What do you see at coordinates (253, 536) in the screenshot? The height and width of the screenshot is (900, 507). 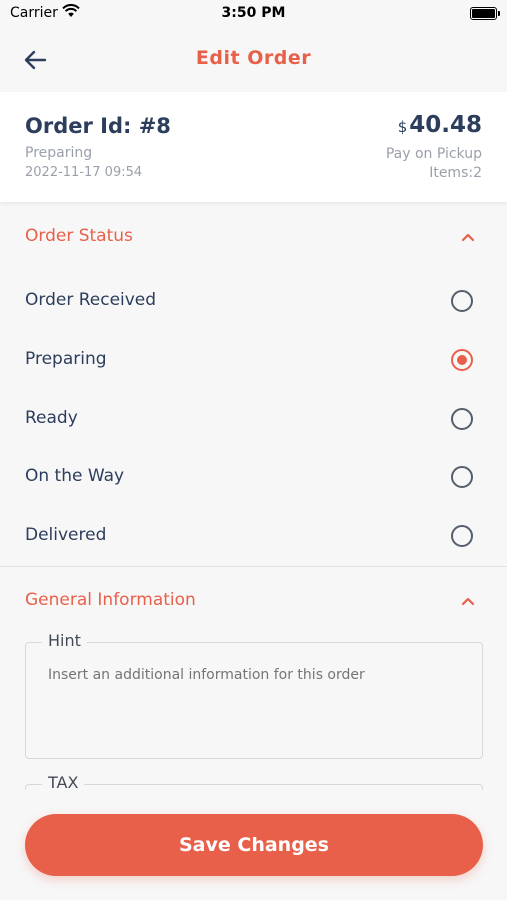 I see `status-option-delivered: Delivered` at bounding box center [253, 536].